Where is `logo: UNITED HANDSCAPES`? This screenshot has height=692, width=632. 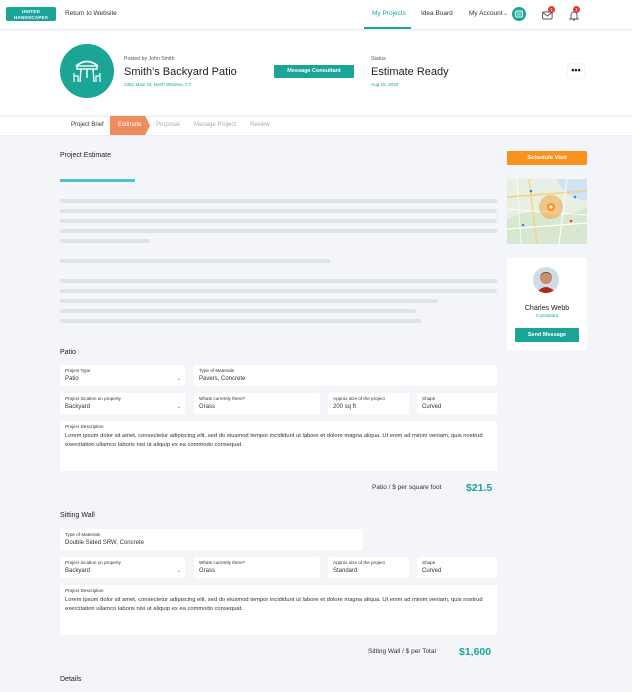 logo: UNITED HANDSCAPES is located at coordinates (31, 14).